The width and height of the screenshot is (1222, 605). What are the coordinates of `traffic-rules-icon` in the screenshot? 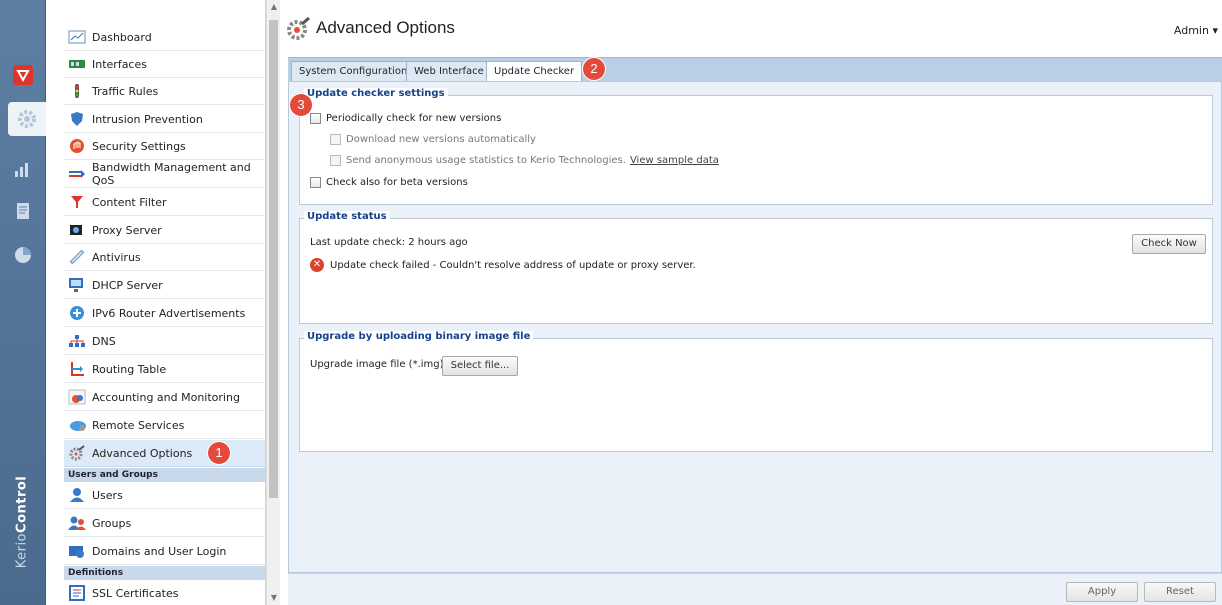 It's located at (77, 91).